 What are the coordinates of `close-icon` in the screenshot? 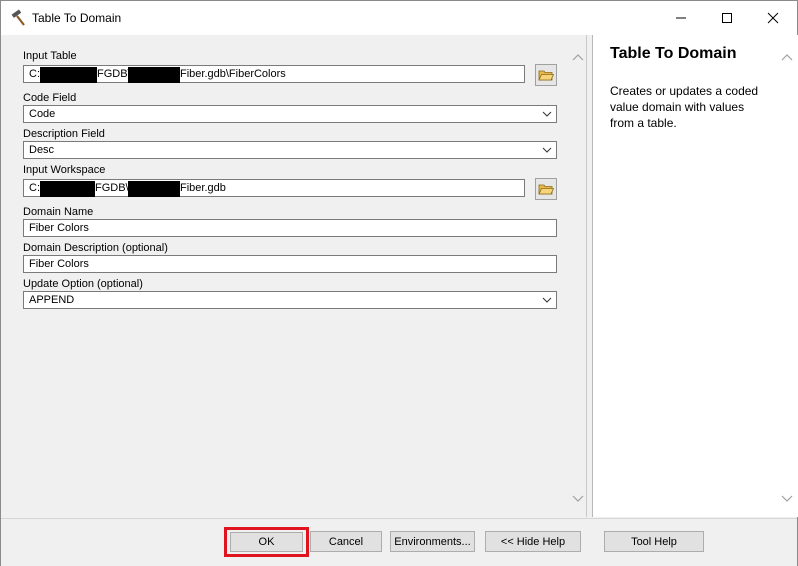 It's located at (773, 18).